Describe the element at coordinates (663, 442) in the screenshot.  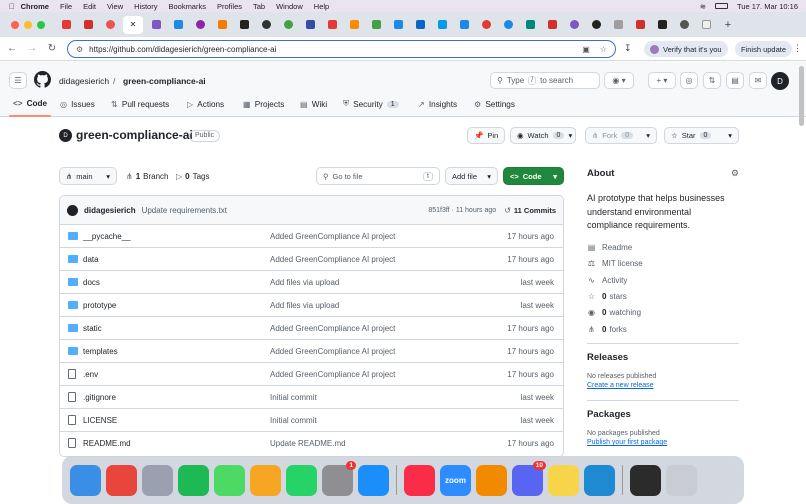
I see `publish-package-link: Publish your first package` at that location.